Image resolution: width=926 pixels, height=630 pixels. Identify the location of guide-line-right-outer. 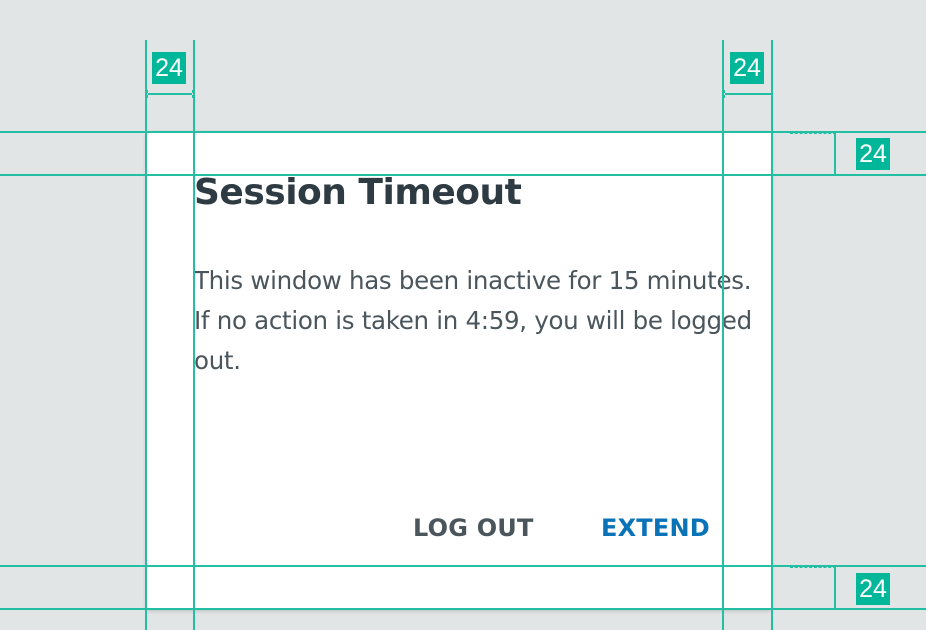
(772, 335).